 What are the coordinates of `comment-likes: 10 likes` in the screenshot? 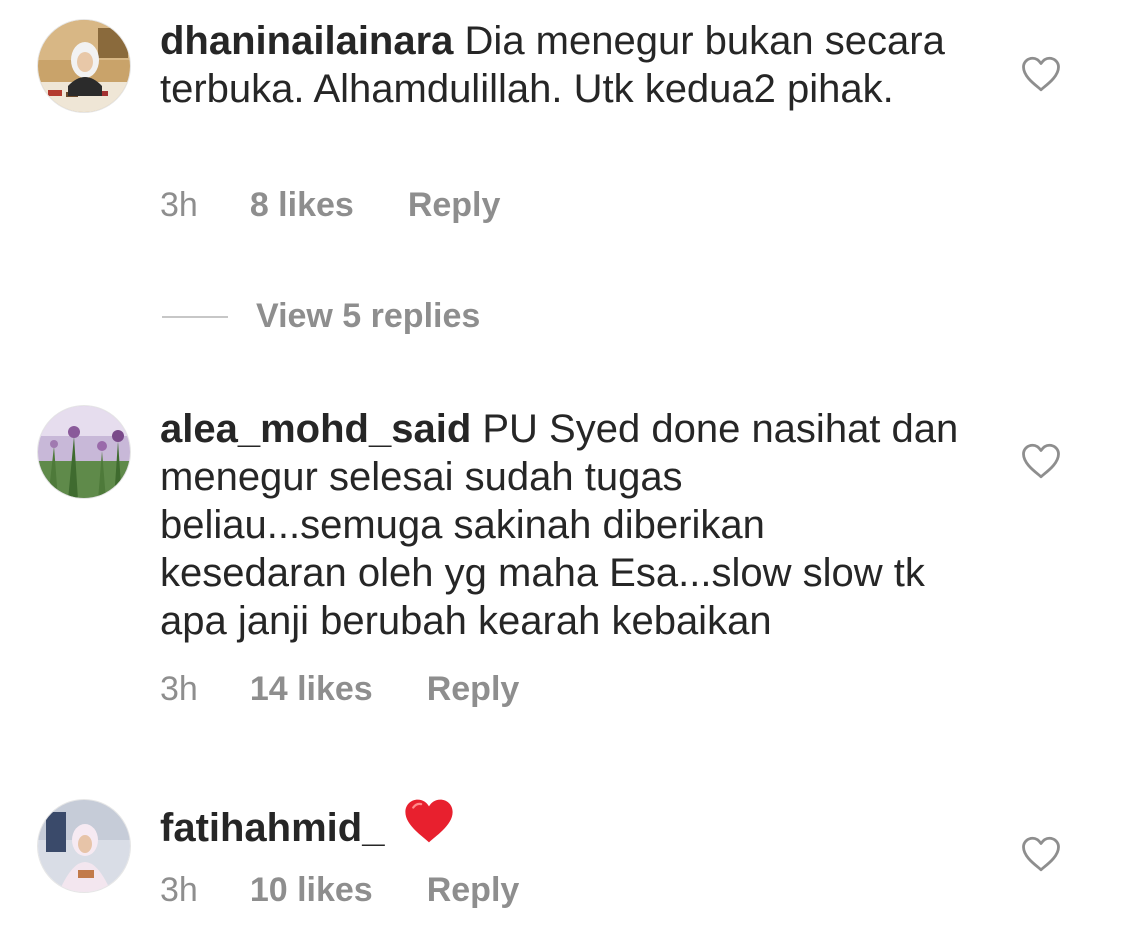 It's located at (311, 890).